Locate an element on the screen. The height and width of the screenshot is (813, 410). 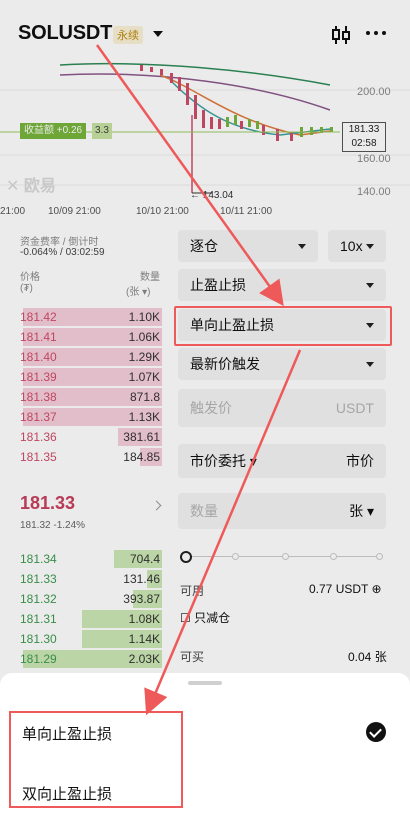
check-icon is located at coordinates (376, 732).